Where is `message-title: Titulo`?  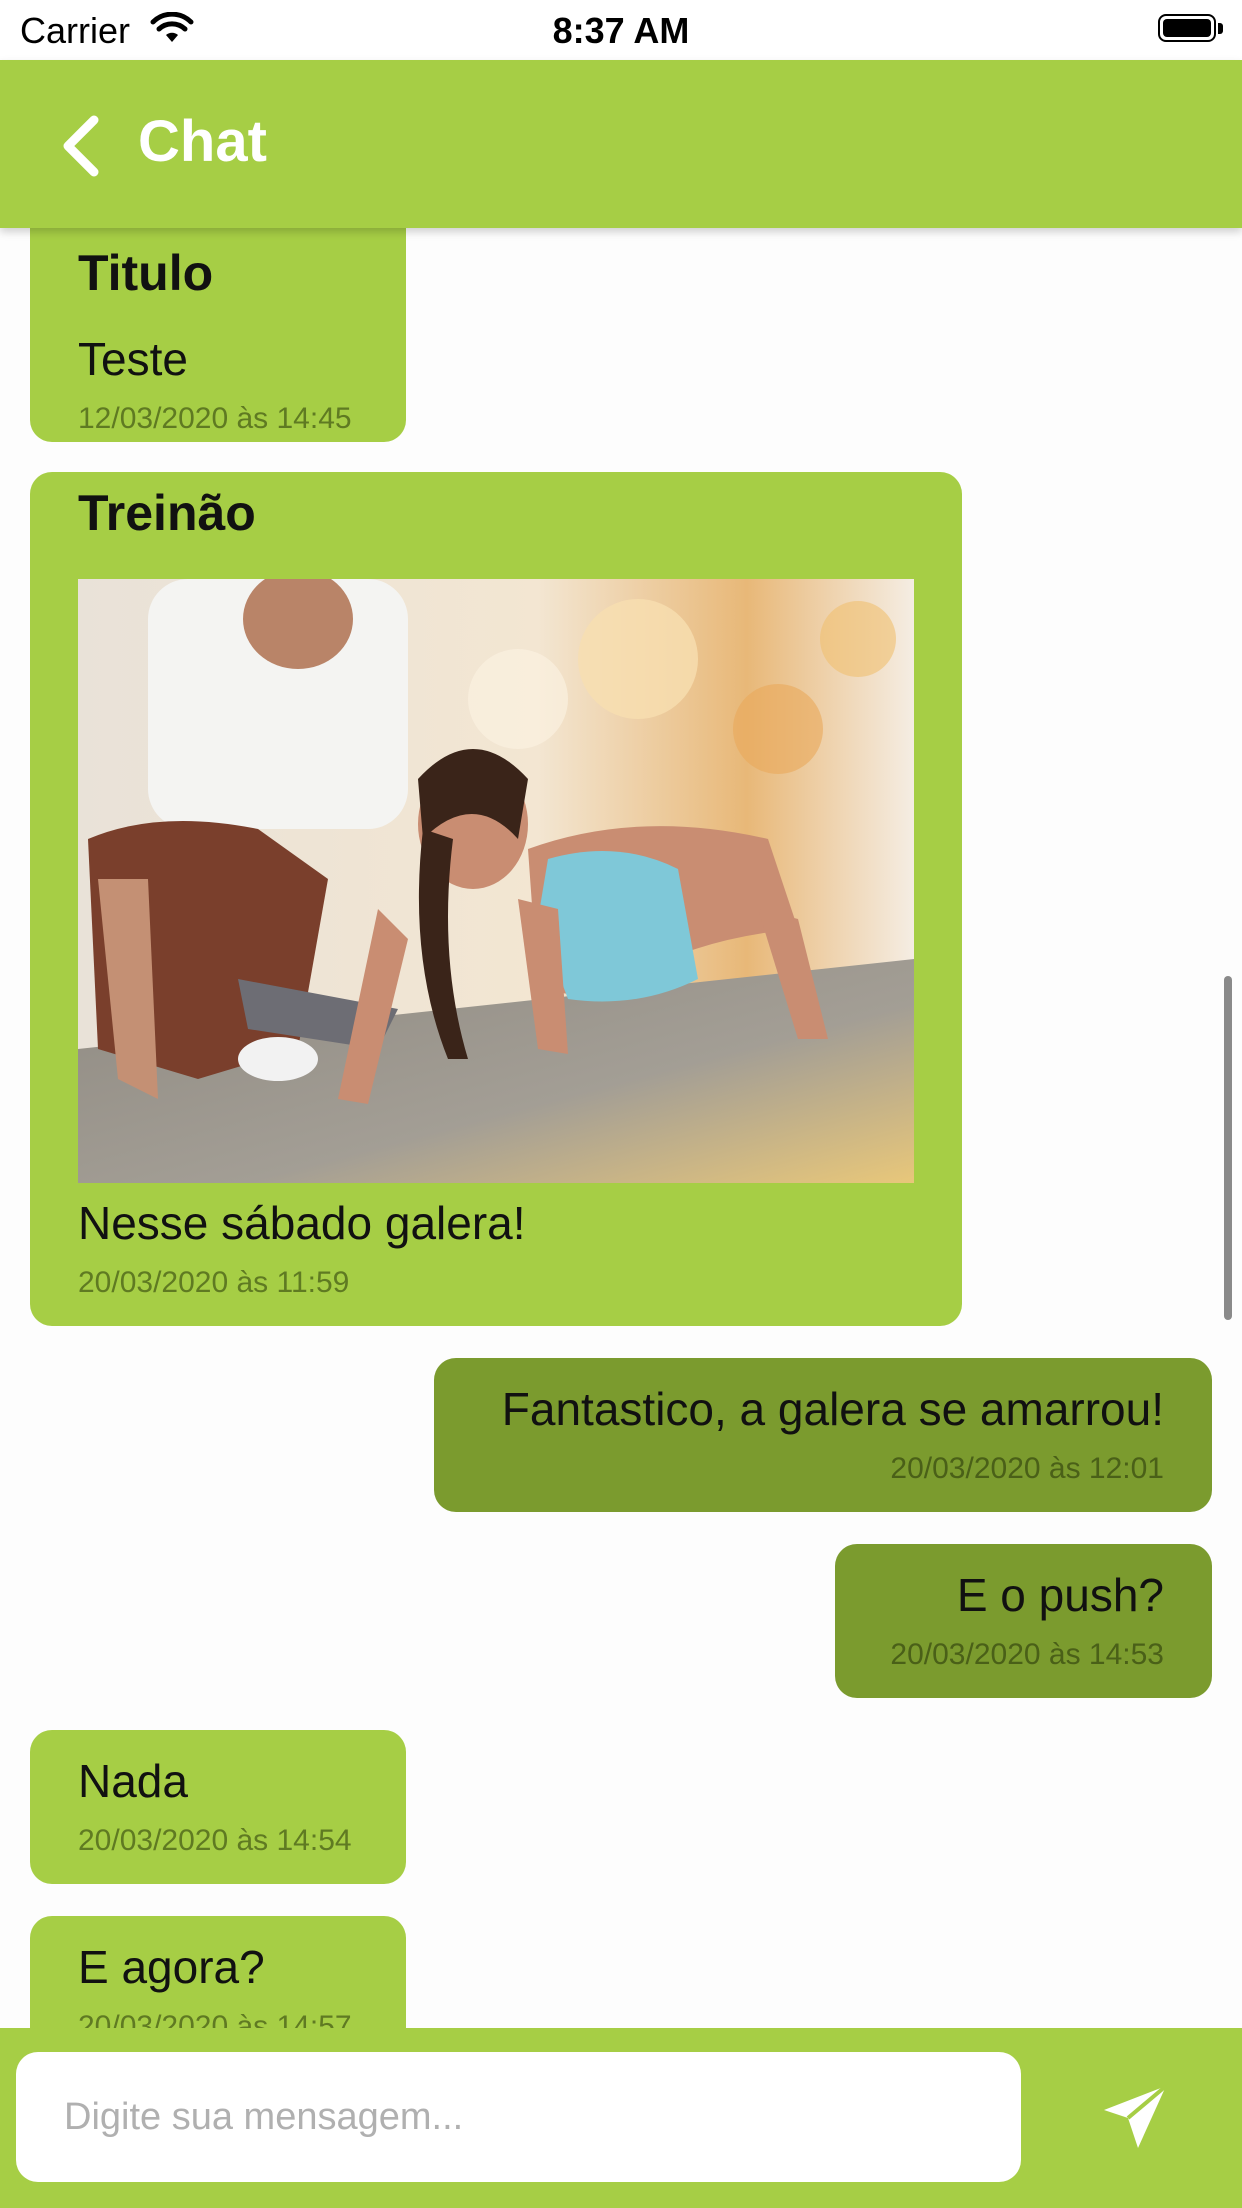 message-title: Titulo is located at coordinates (146, 273).